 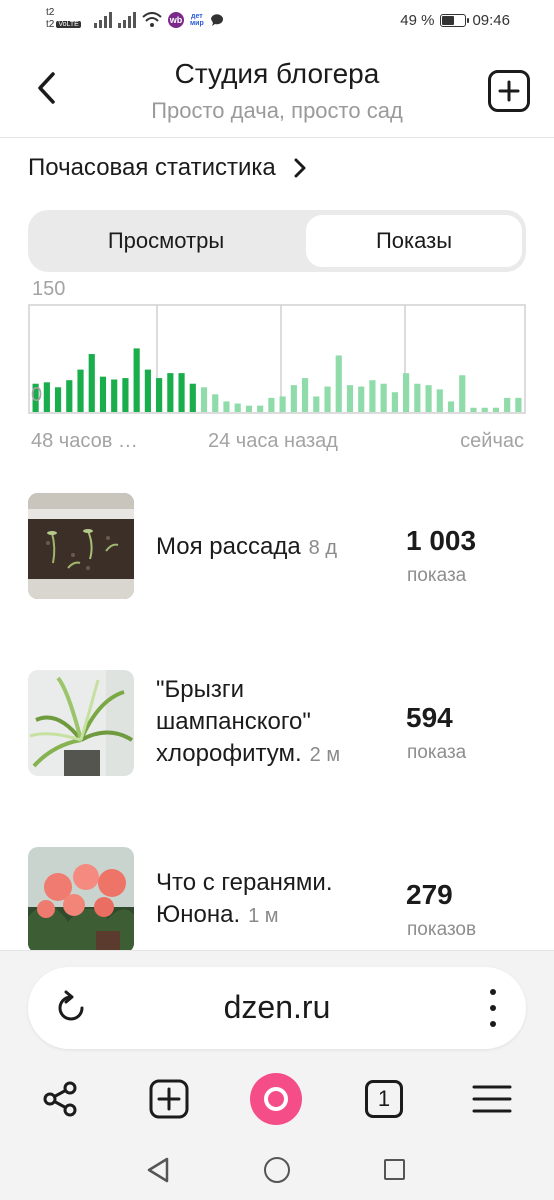 I want to click on alice-icon, so click(x=276, y=1099).